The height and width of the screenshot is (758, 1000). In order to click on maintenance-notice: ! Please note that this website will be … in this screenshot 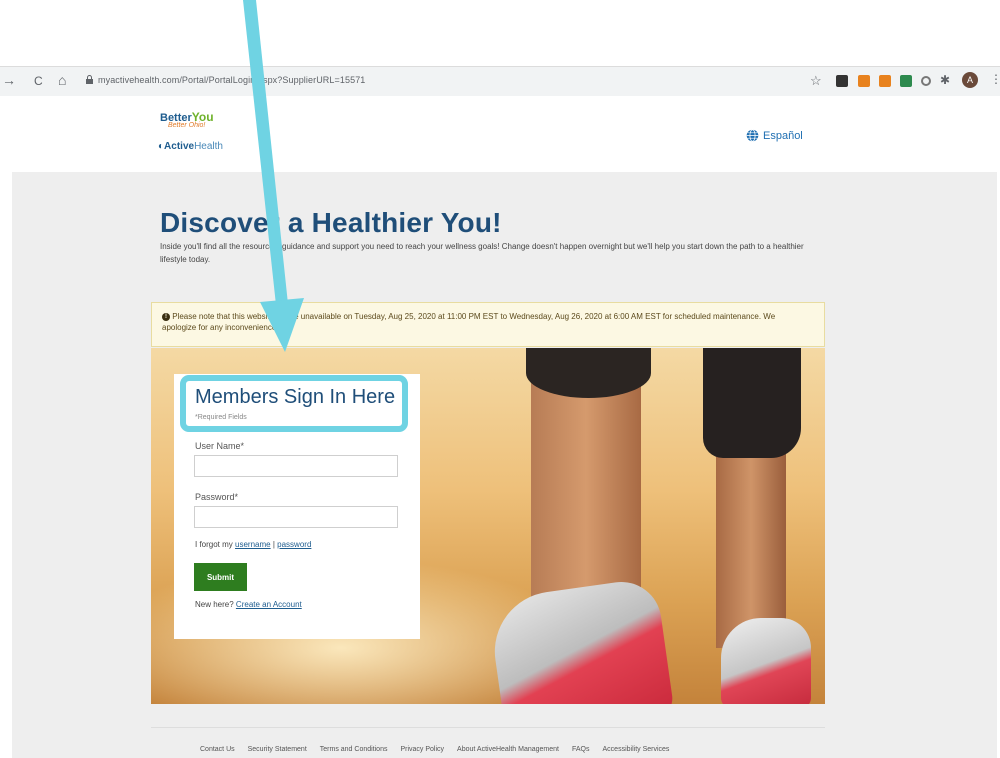, I will do `click(488, 324)`.